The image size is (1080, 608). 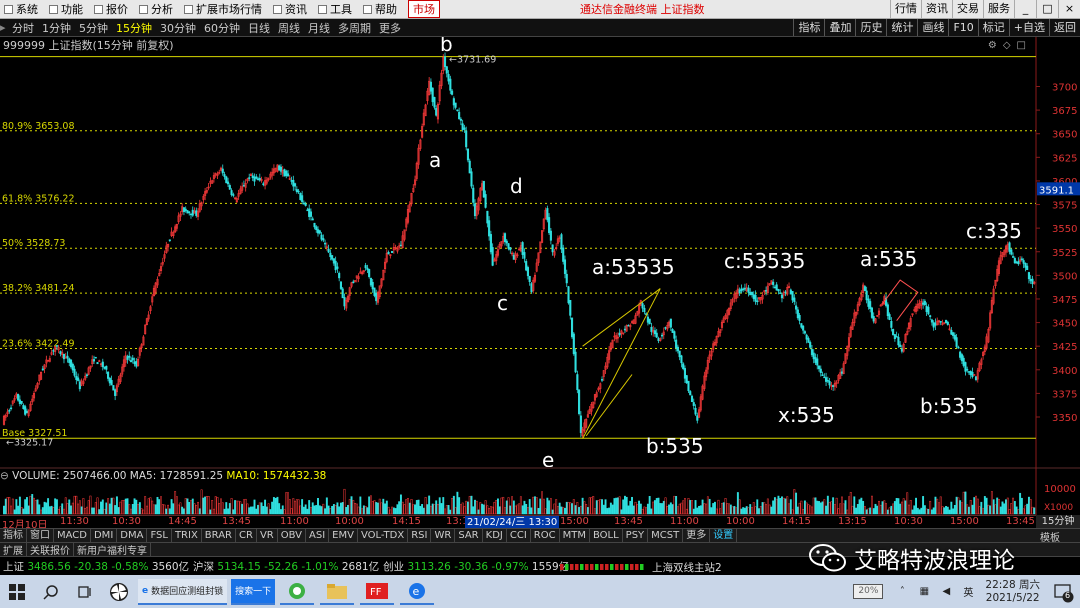 What do you see at coordinates (1010, 45) in the screenshot?
I see `camera-icon: ◇` at bounding box center [1010, 45].